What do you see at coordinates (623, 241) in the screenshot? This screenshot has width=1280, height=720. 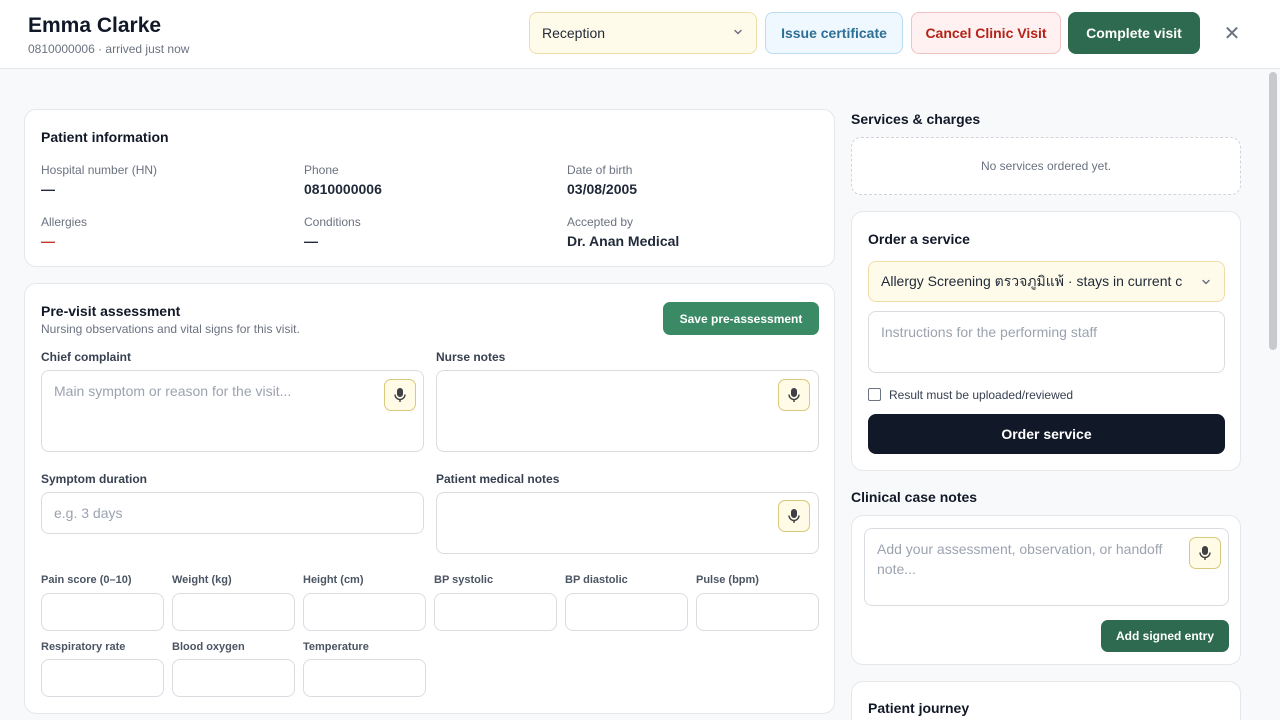 I see `accepted-by-value: Dr. Anan Medical` at bounding box center [623, 241].